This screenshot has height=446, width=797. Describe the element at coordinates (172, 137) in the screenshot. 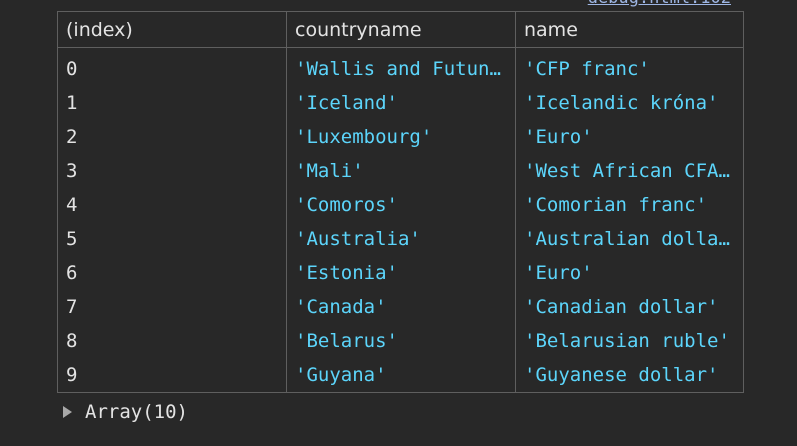

I see `index-cell: 2` at that location.